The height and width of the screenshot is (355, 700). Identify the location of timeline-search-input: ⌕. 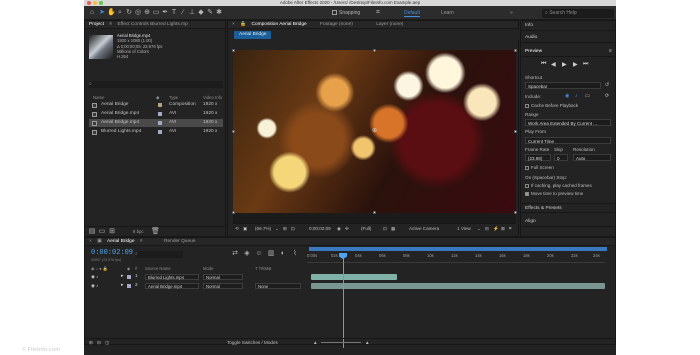
(159, 254).